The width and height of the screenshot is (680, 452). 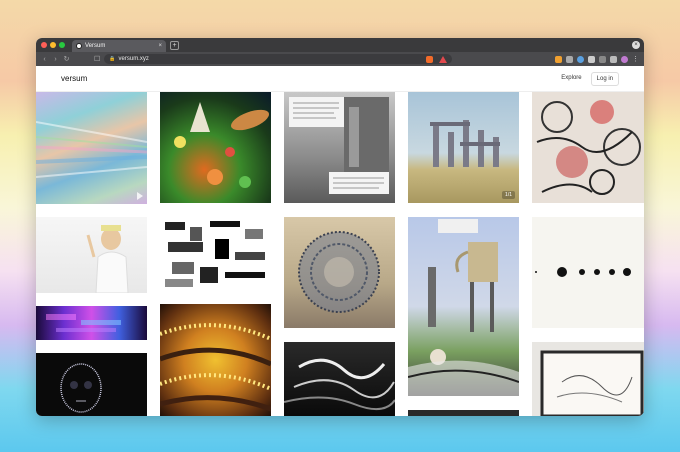 I want to click on skull-sketch, so click(x=81, y=388).